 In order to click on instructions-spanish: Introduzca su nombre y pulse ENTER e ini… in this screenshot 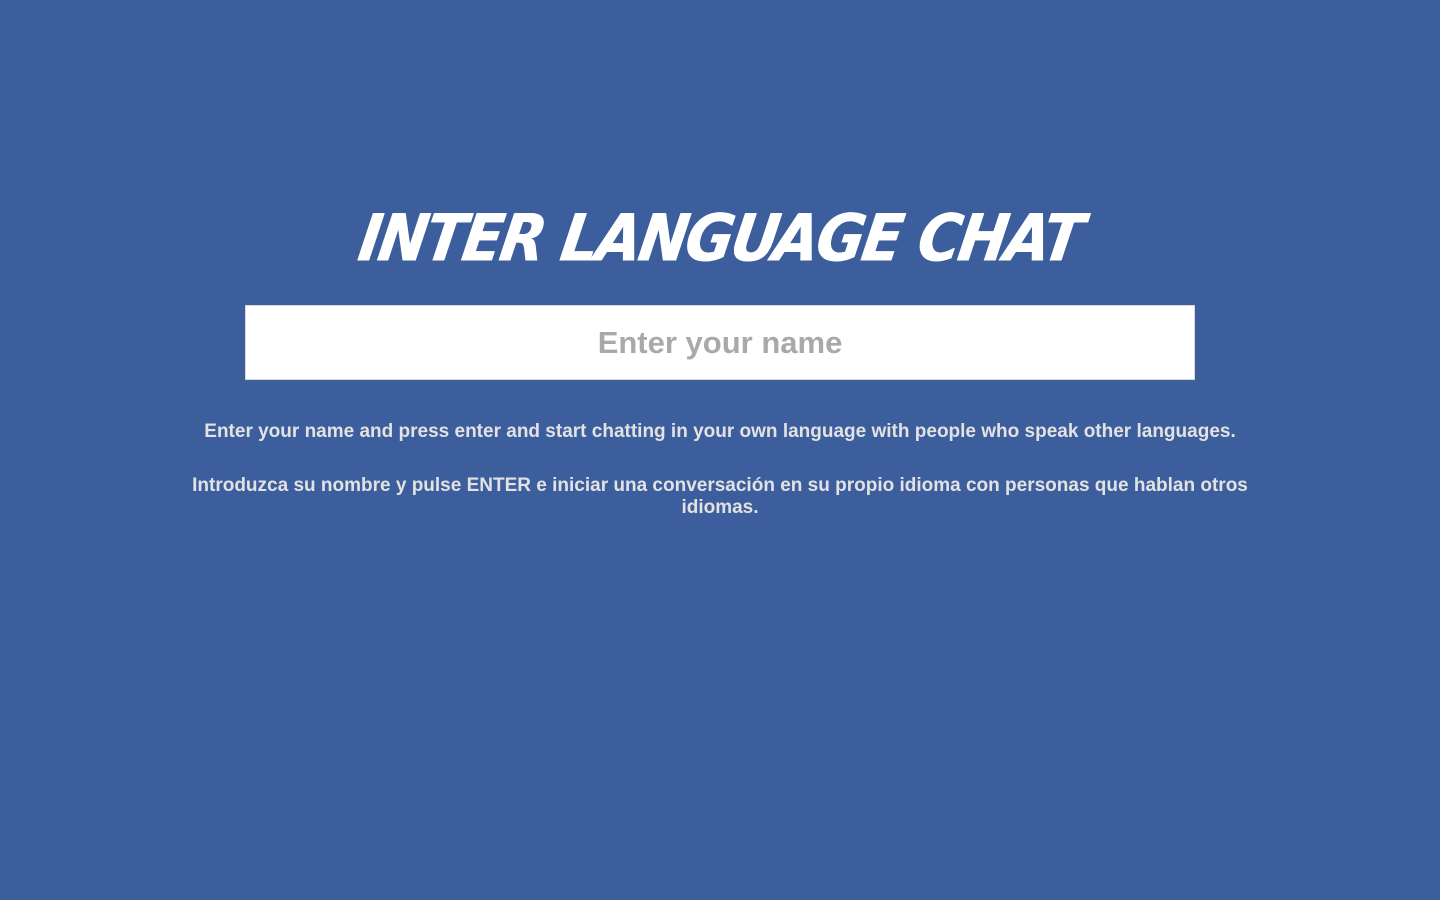, I will do `click(720, 496)`.